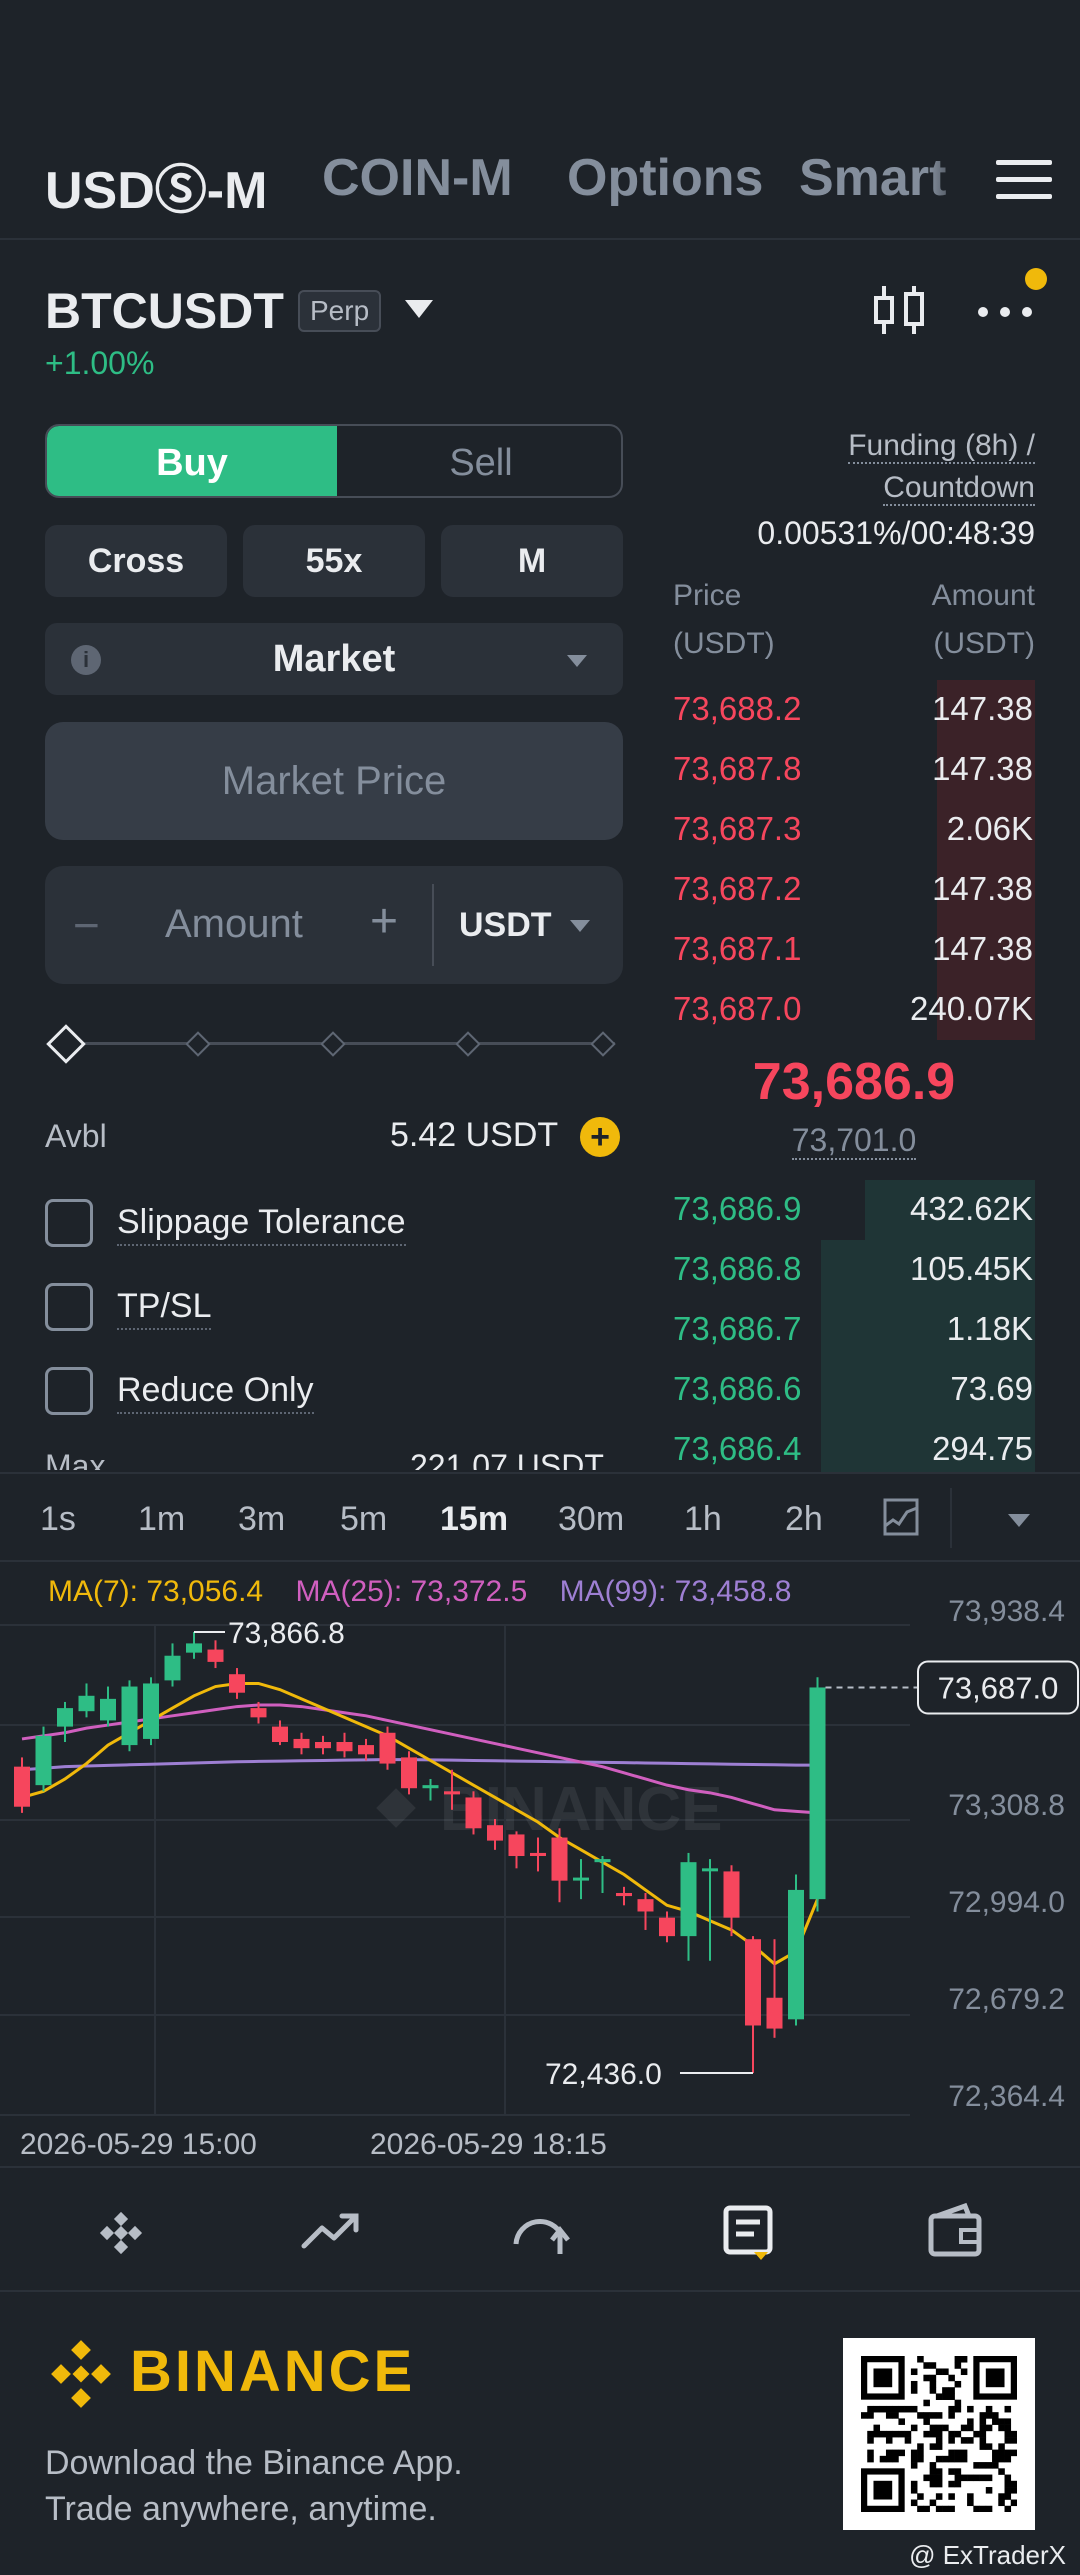 The height and width of the screenshot is (2575, 1080). Describe the element at coordinates (854, 1210) in the screenshot. I see `bid-row: 73,686.9 432.62K` at that location.